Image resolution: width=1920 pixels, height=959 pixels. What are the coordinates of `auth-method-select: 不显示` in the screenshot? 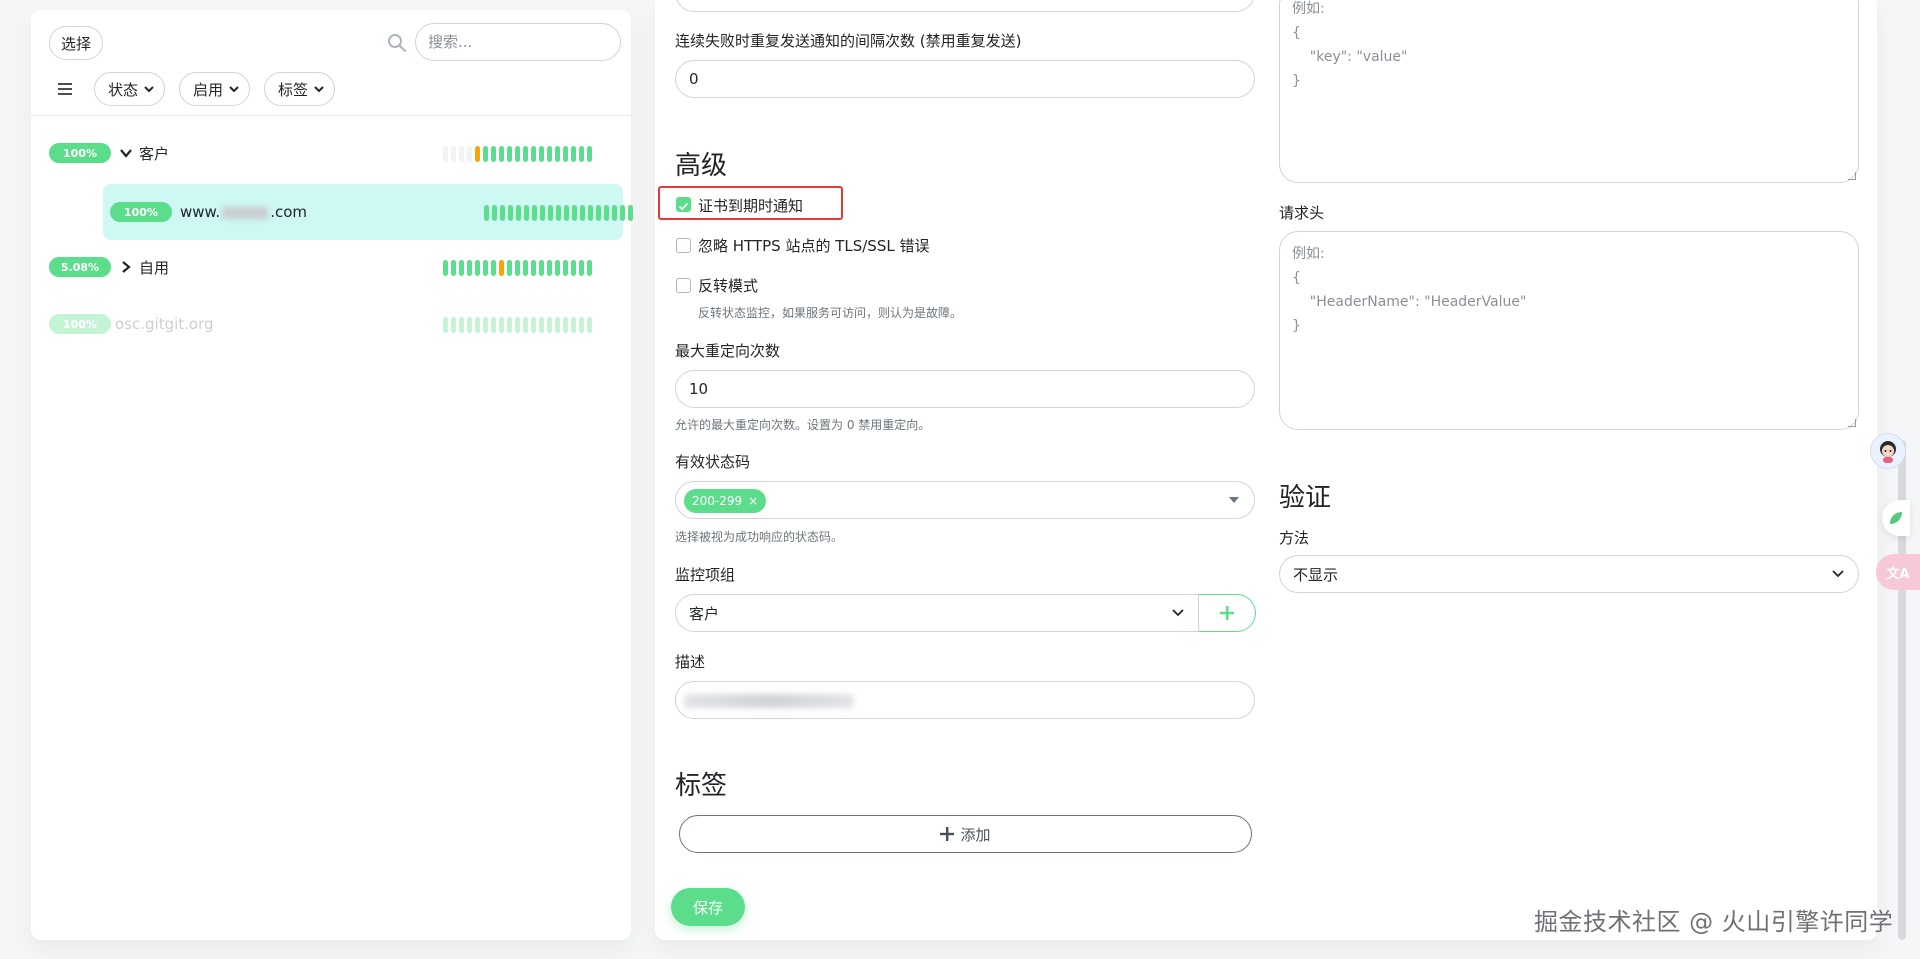 It's located at (1569, 574).